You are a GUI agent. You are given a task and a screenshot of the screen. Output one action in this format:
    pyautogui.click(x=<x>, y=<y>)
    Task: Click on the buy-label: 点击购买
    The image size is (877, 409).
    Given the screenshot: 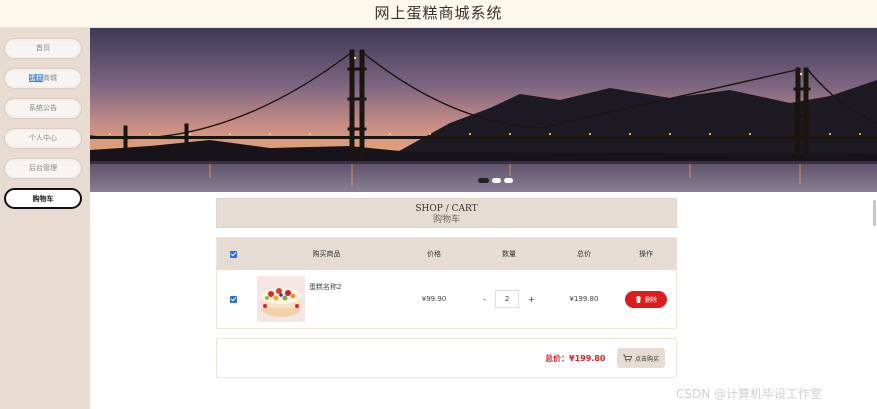 What is the action you would take?
    pyautogui.click(x=646, y=359)
    